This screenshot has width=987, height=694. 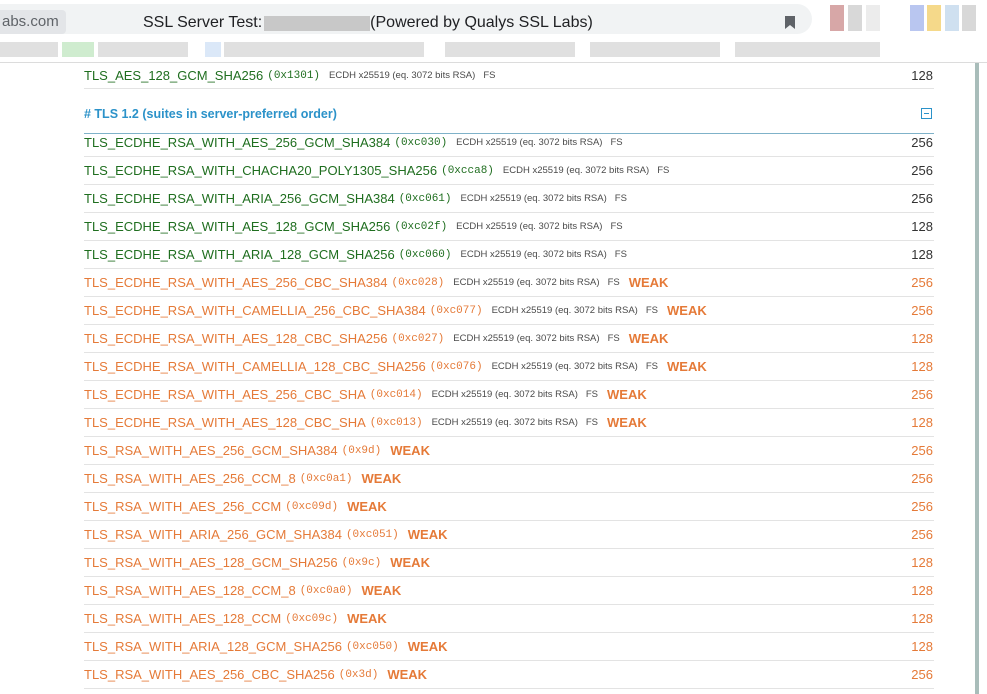 I want to click on cipher-name: TLS_RSA_WITH_AES_256_CCM, so click(x=183, y=506).